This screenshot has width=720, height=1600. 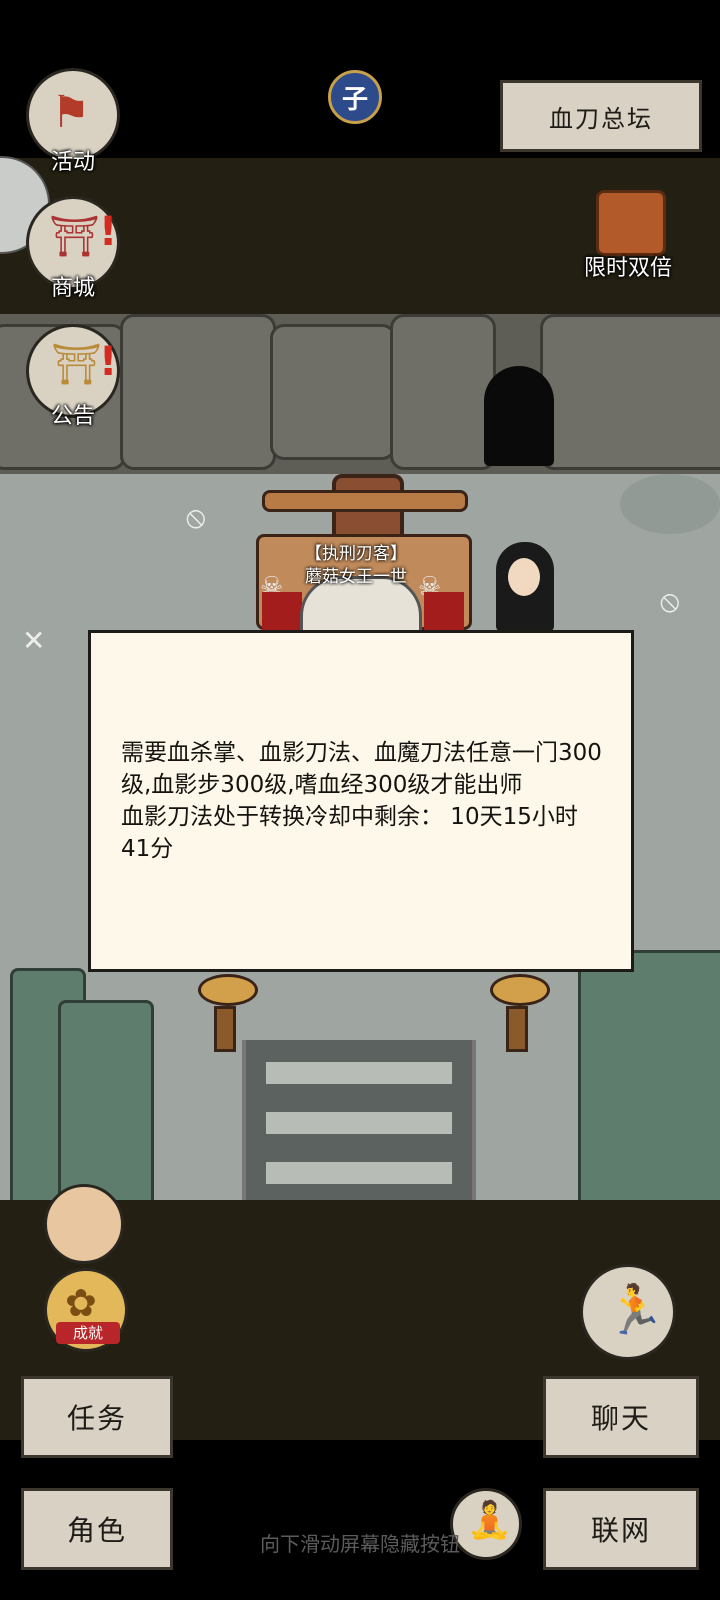 I want to click on notice-board-icon: ⛩, so click(x=76, y=365).